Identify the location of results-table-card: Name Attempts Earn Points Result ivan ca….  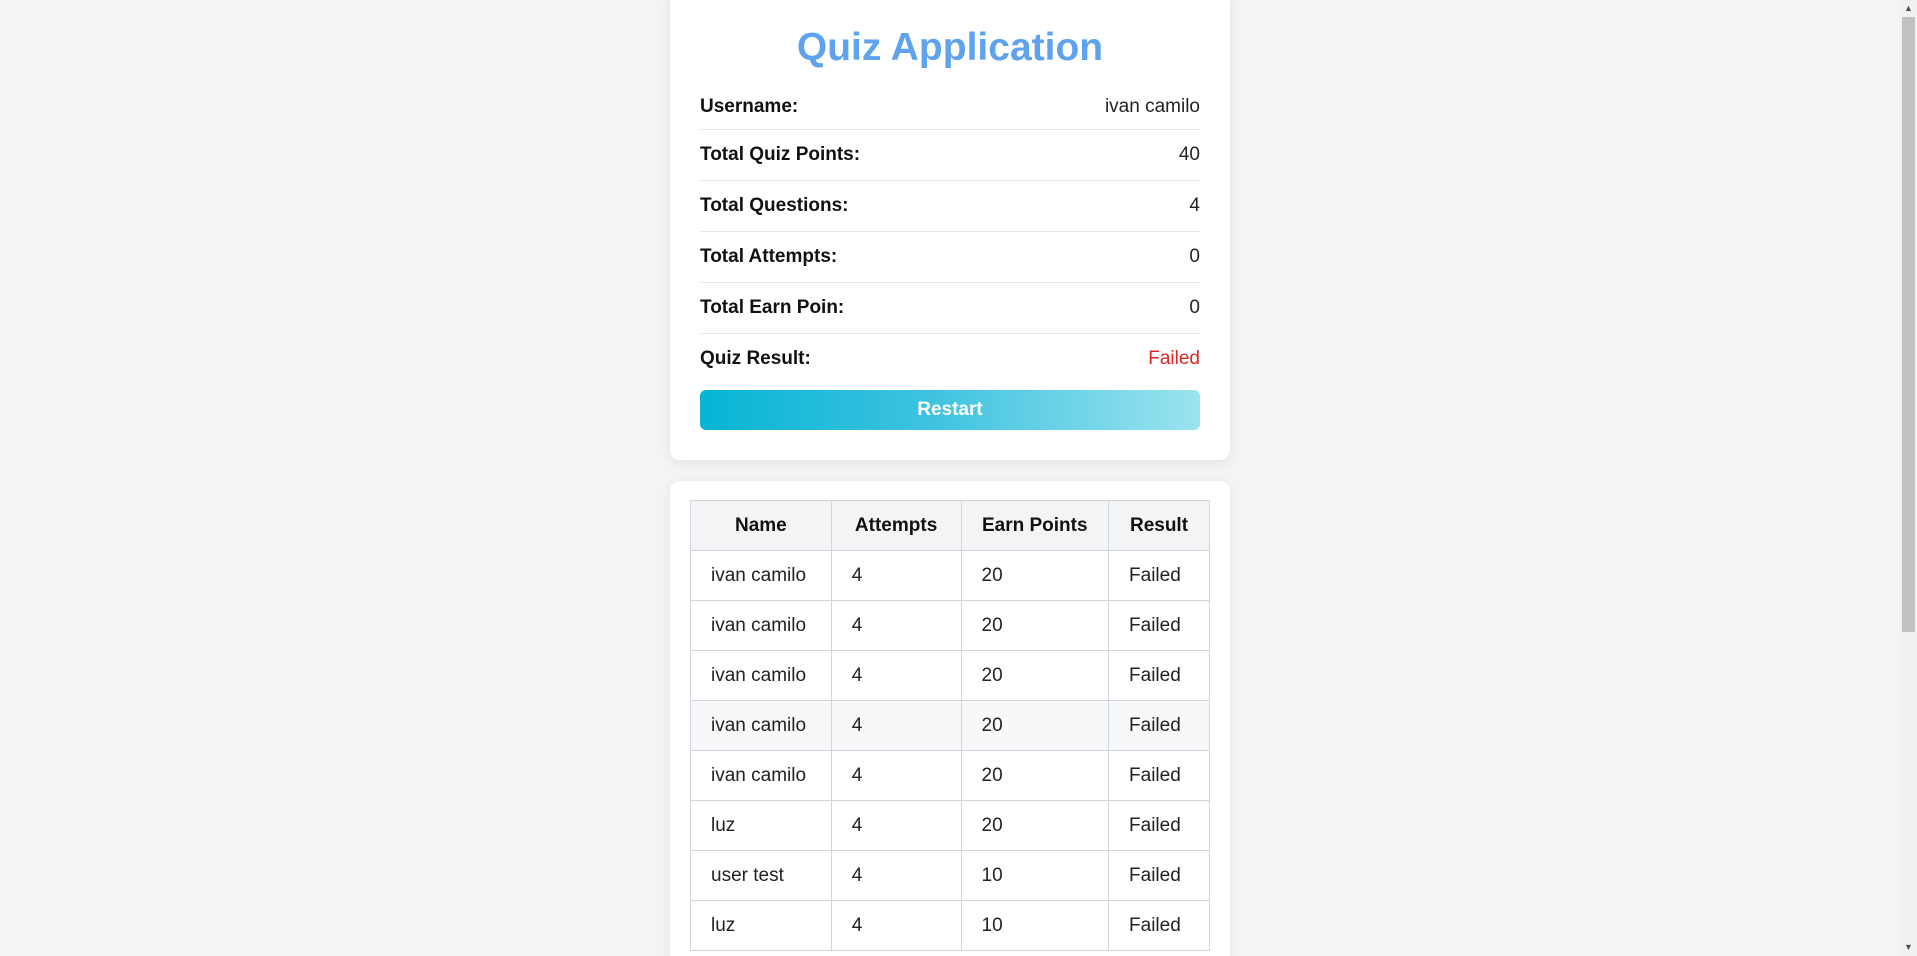
(950, 718).